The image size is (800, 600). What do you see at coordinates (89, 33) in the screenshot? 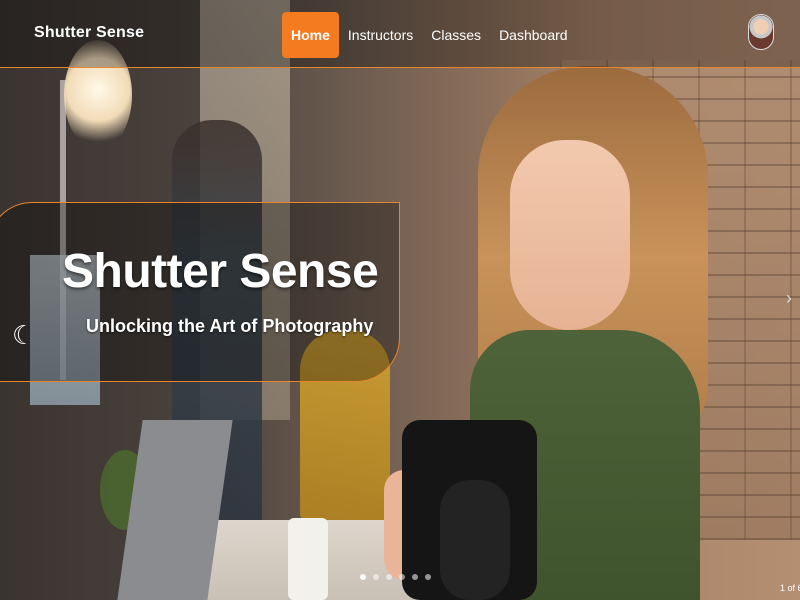
I see `brand-logo-text: Shutter Sense` at bounding box center [89, 33].